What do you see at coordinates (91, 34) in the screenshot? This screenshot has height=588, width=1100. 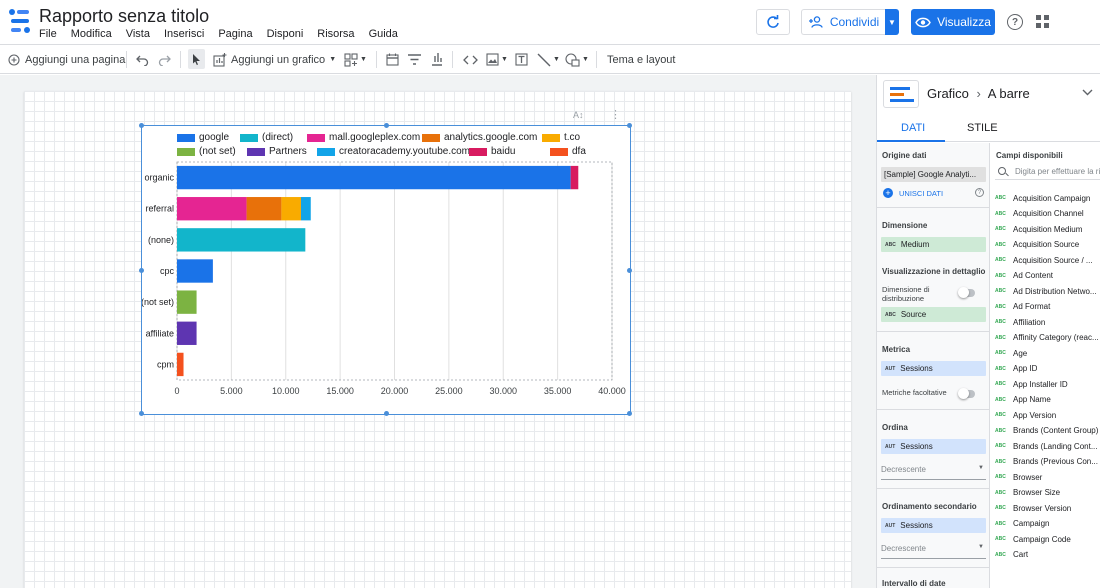 I see `menu-edit: Modifica` at bounding box center [91, 34].